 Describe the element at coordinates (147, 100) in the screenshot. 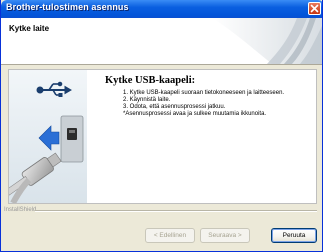

I see `instruction-step: 2. Käynnistä laite.` at that location.